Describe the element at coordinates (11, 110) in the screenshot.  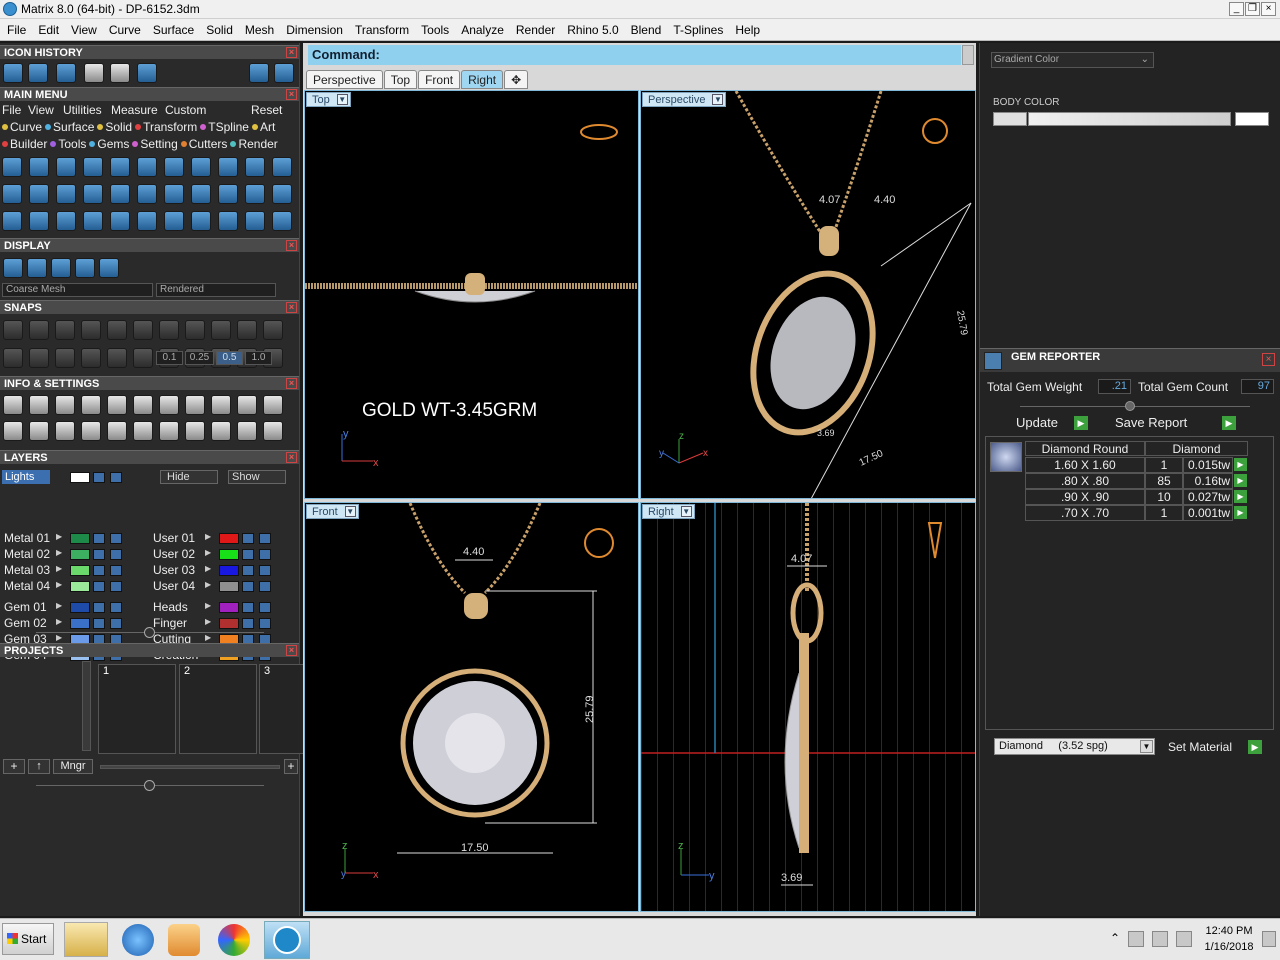
I see `main-menu-file: File` at that location.